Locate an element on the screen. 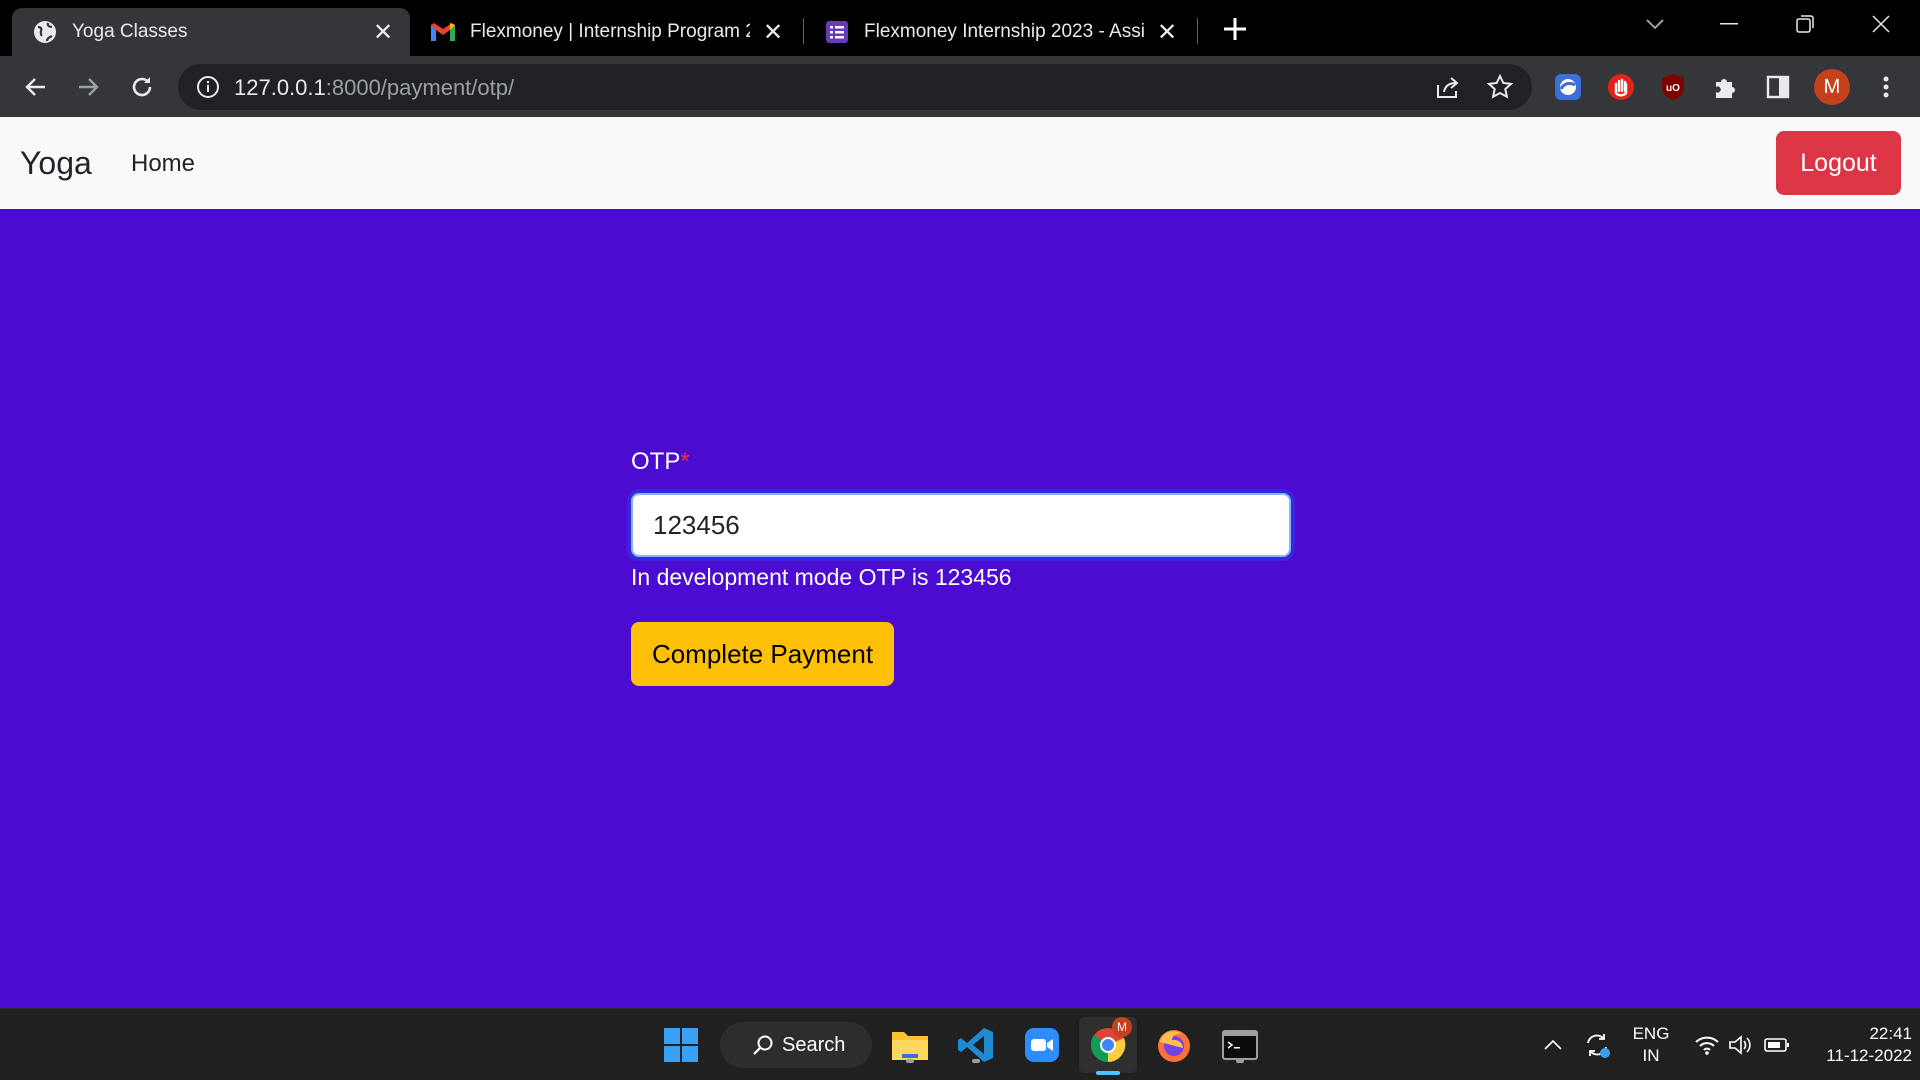 Image resolution: width=1920 pixels, height=1080 pixels. otp-label: OTP* is located at coordinates (961, 462).